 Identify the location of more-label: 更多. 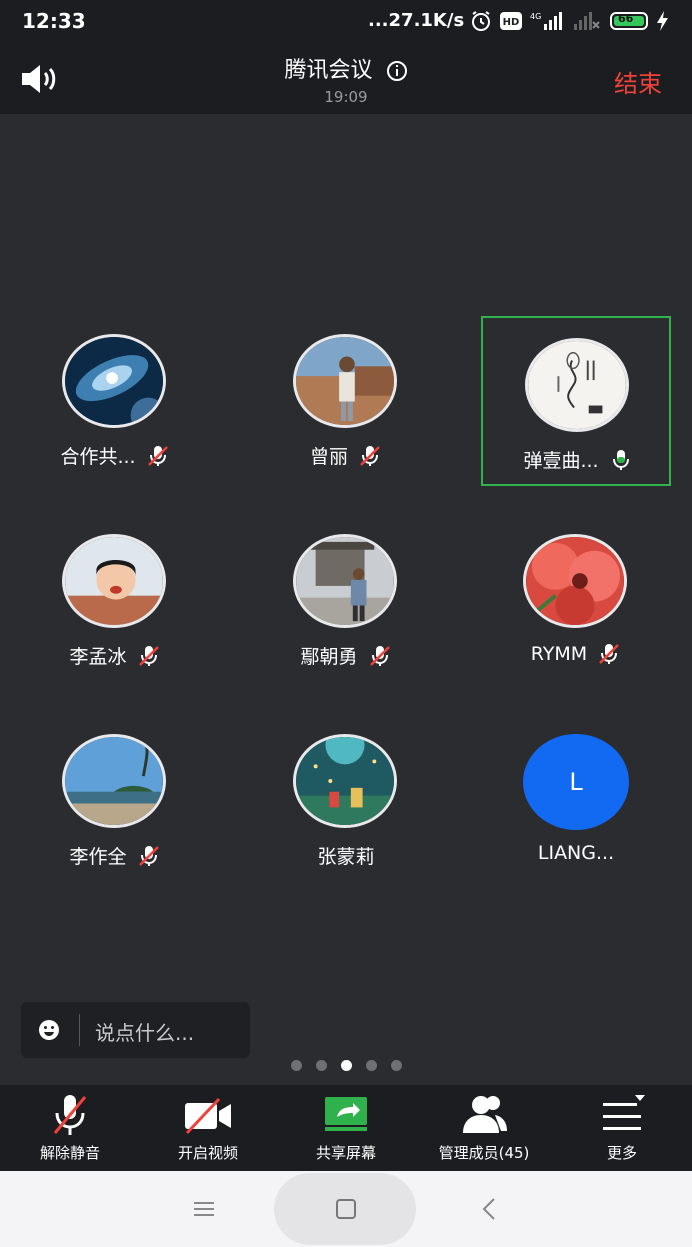
(621, 1153).